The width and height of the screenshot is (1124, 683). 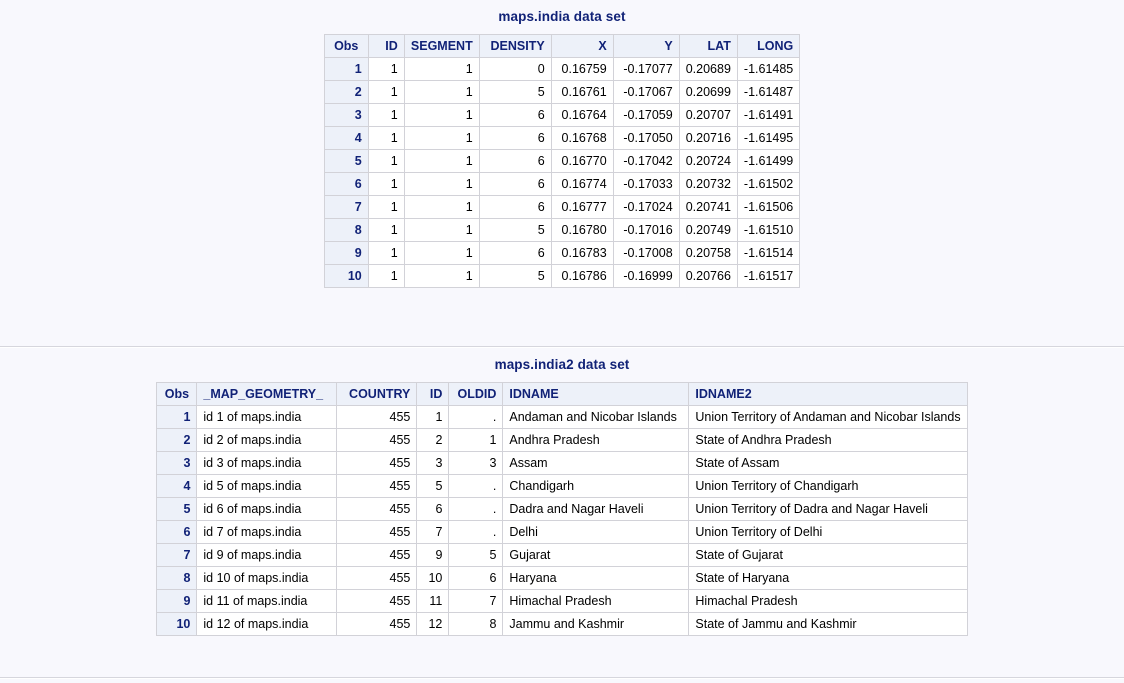 What do you see at coordinates (768, 184) in the screenshot?
I see `cell-long: -1.61502` at bounding box center [768, 184].